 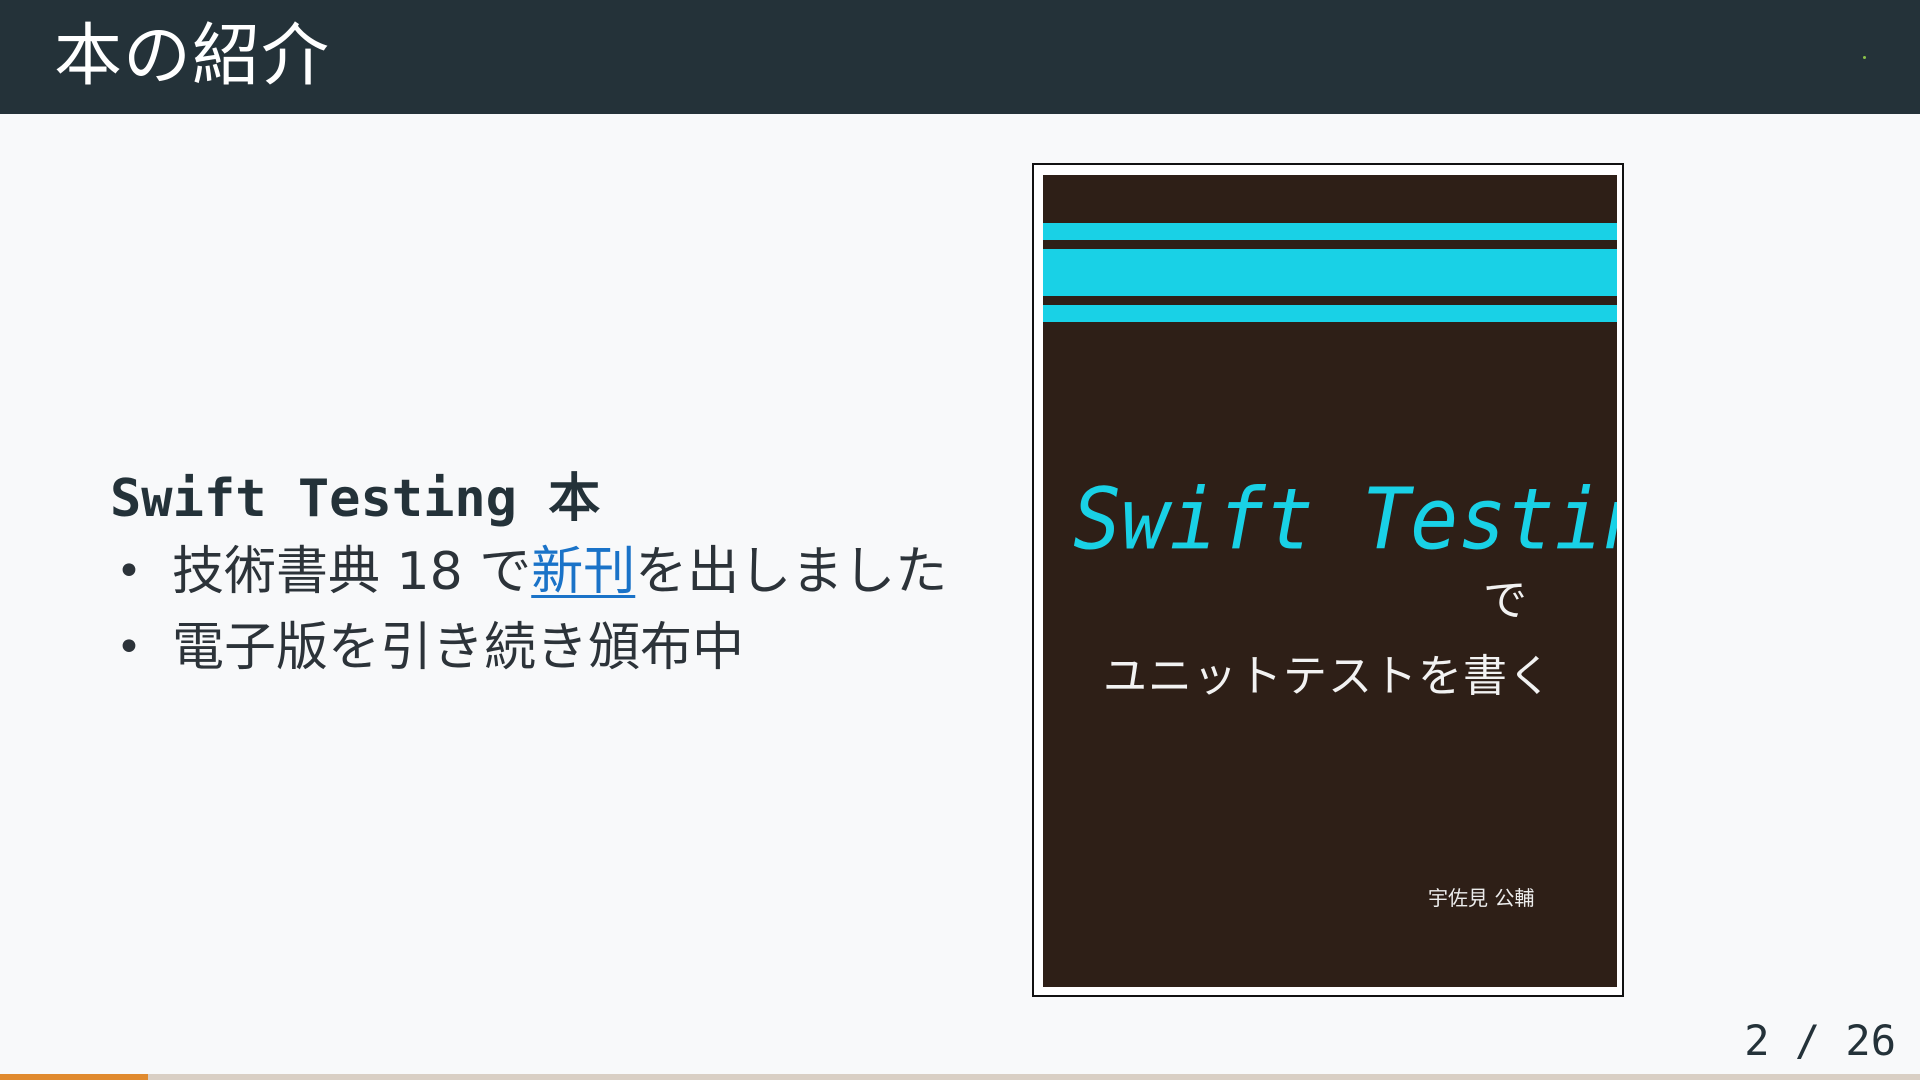 I want to click on header-dot, so click(x=1864, y=57).